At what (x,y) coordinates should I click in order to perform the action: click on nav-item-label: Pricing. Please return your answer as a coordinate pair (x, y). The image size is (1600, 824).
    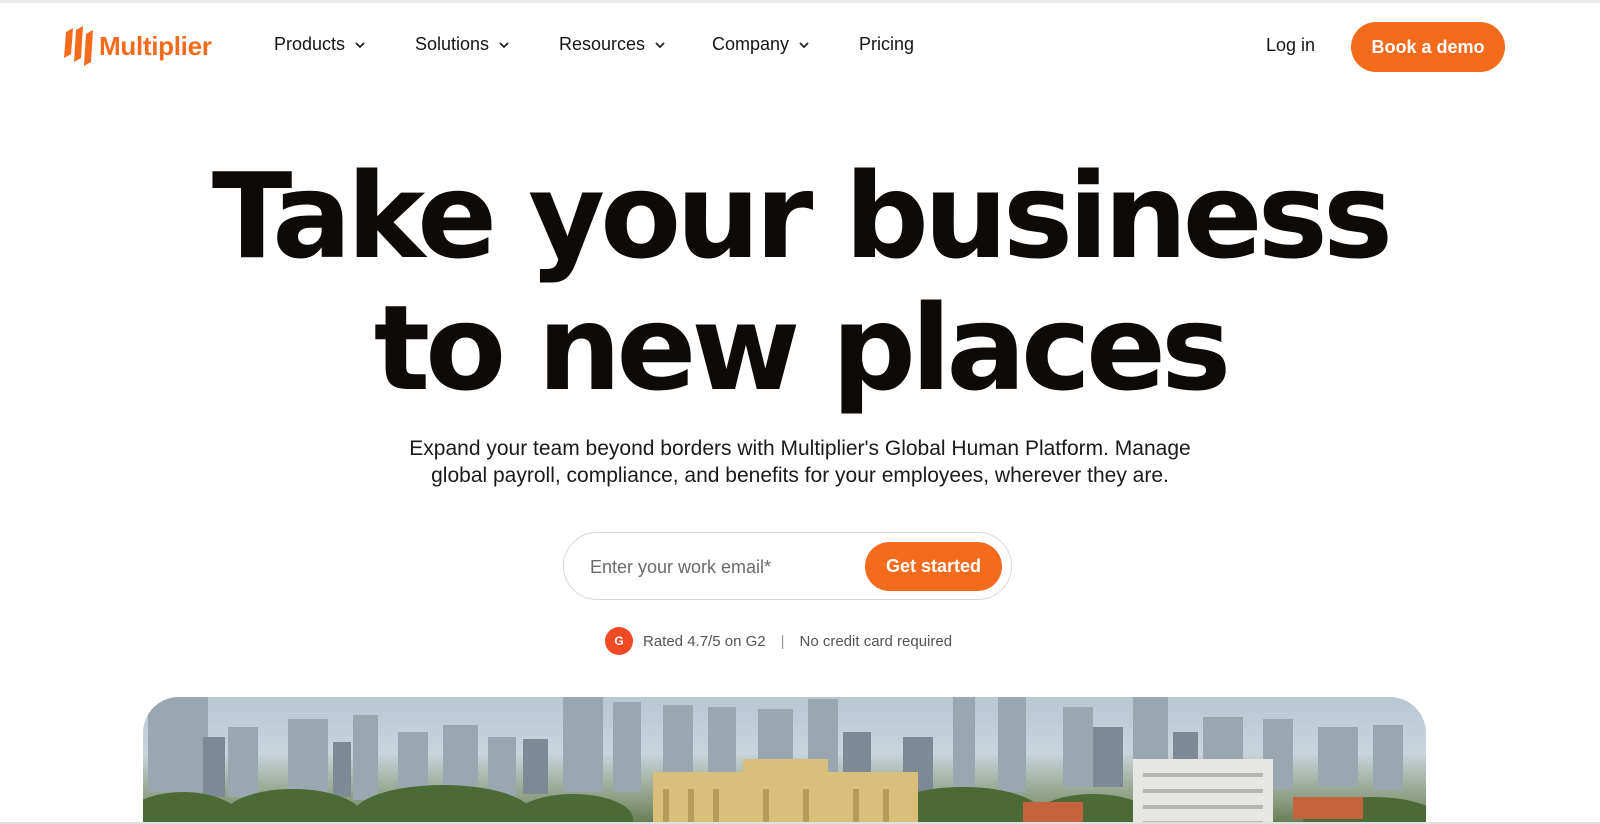
    Looking at the image, I should click on (887, 44).